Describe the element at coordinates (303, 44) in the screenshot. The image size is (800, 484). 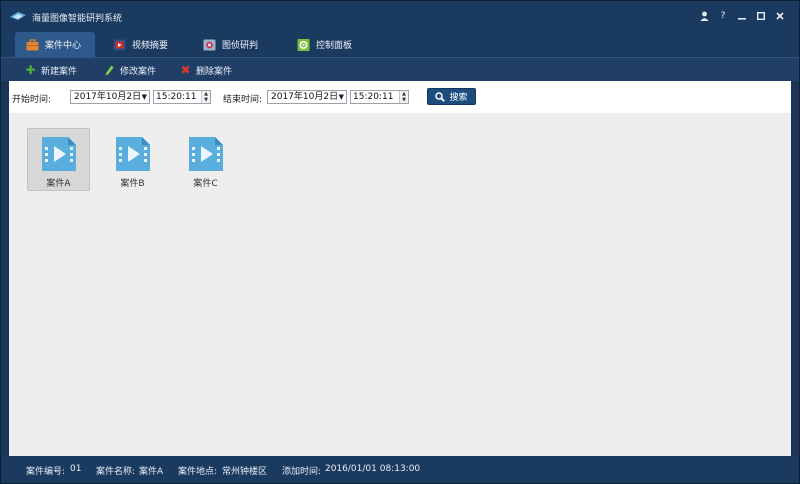
I see `gear-icon` at that location.